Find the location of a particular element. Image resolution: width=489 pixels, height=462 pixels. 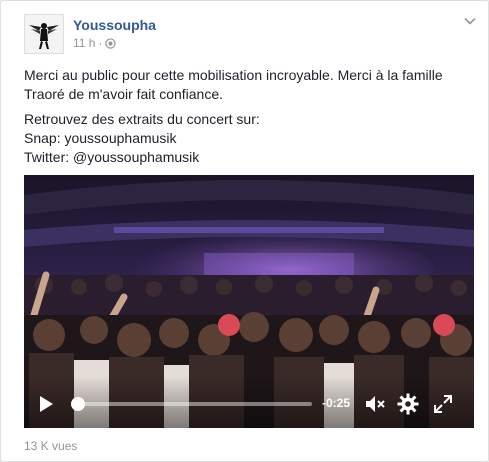

post-timestamp: 11 h is located at coordinates (84, 43).